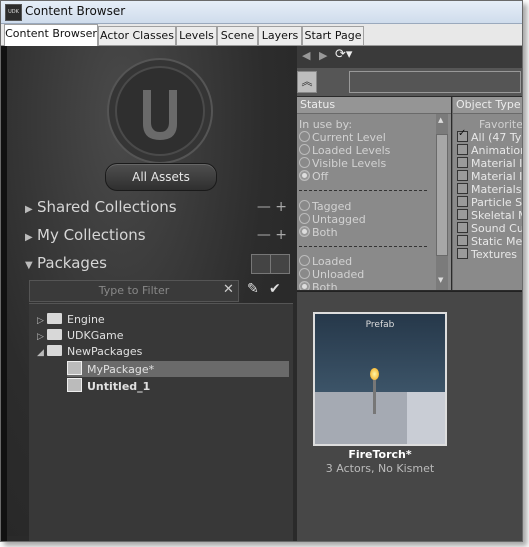 This screenshot has width=529, height=547. Describe the element at coordinates (89, 352) in the screenshot. I see `tree-node-newpackages: ◢ NewPackages` at that location.